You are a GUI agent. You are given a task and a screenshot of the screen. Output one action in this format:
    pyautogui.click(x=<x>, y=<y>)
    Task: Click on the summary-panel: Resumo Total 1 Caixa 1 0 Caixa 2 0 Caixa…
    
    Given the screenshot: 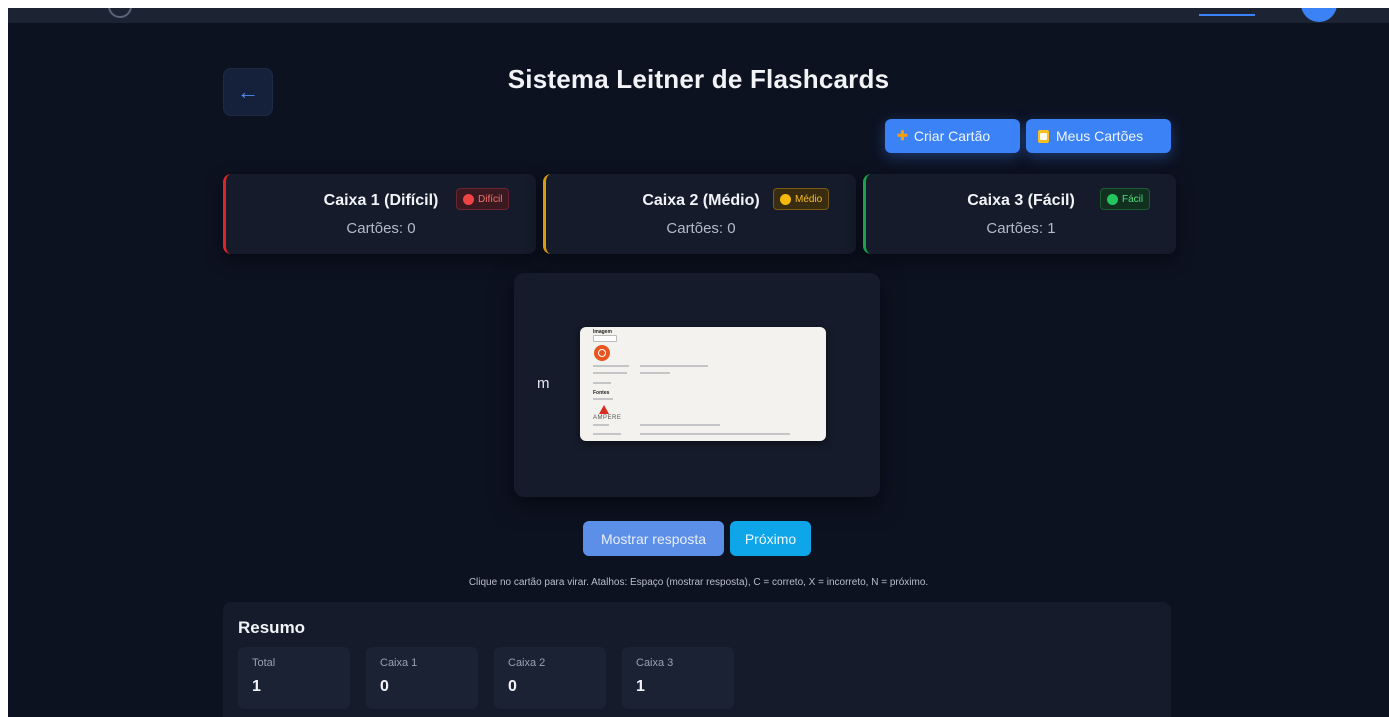 What is the action you would take?
    pyautogui.click(x=697, y=659)
    